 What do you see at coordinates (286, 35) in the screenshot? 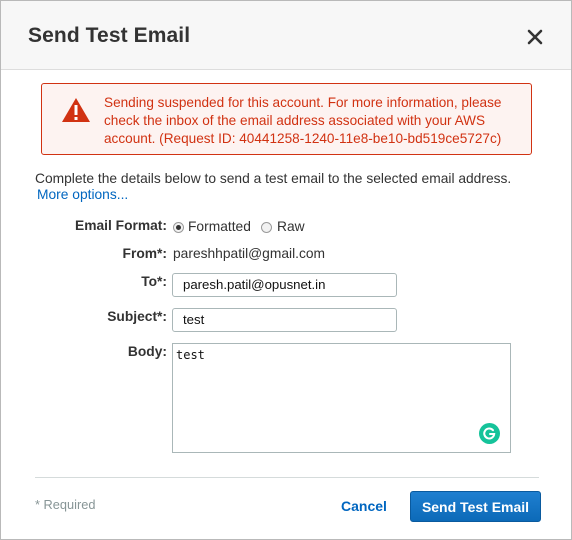
I see `dialog-header: Send Test Email` at bounding box center [286, 35].